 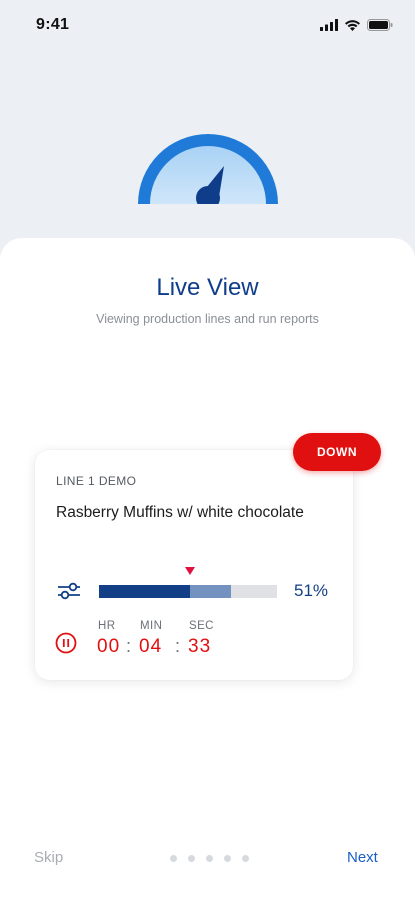 What do you see at coordinates (180, 512) in the screenshot?
I see `product-name: Rasberry Muffins w/ white chocolate` at bounding box center [180, 512].